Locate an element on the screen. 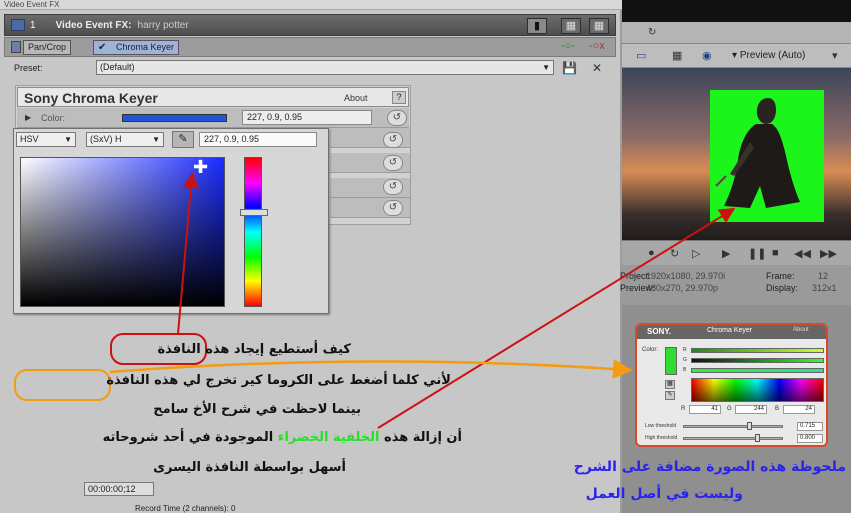  preset-row: Preset: (Default) ▼ 💾 ✕ is located at coordinates (310, 68).